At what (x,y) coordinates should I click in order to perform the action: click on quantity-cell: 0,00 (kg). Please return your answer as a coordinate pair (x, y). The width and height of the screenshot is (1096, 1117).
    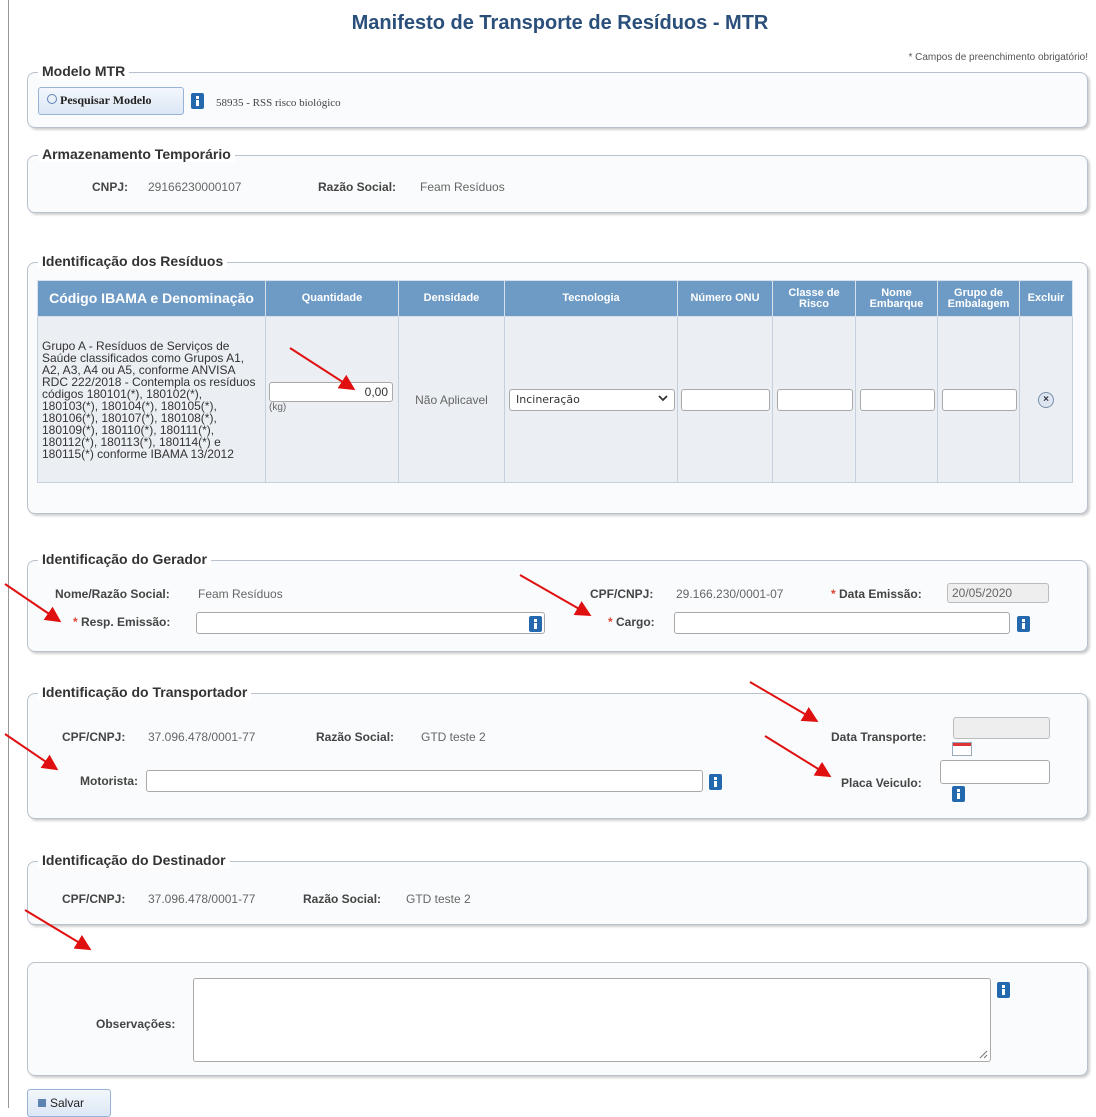
    Looking at the image, I should click on (332, 399).